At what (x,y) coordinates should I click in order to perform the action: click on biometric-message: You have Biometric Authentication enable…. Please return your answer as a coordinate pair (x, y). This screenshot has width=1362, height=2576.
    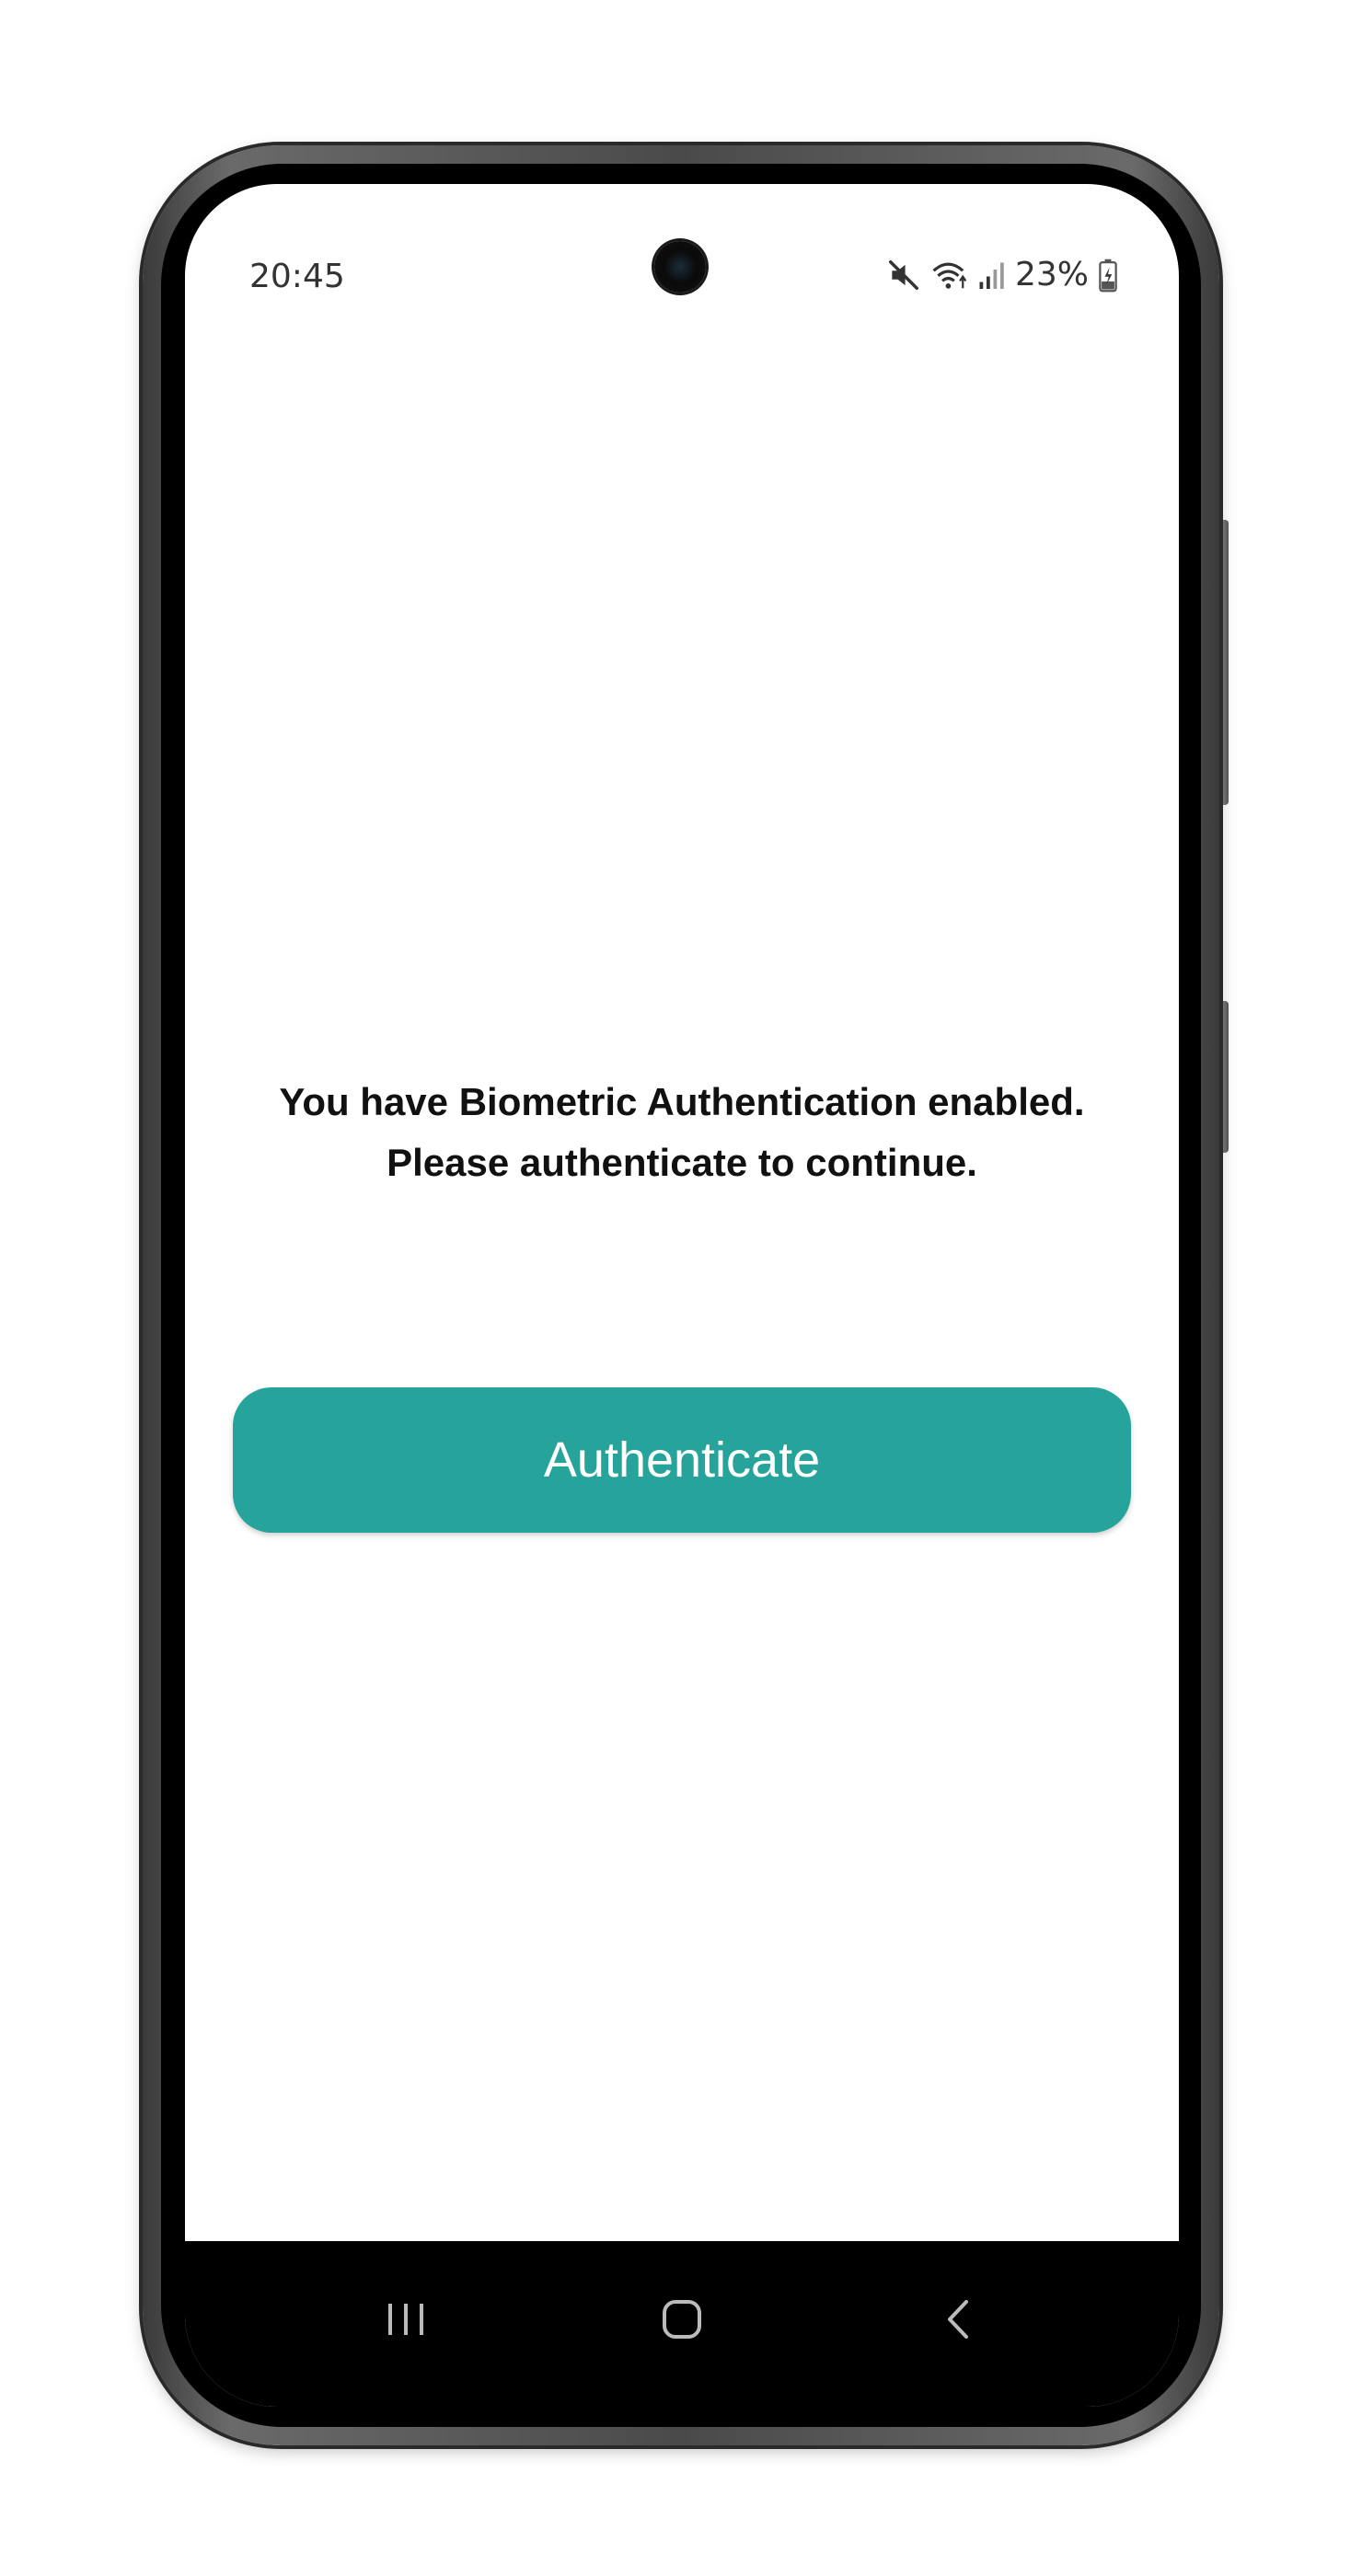
    Looking at the image, I should click on (682, 1132).